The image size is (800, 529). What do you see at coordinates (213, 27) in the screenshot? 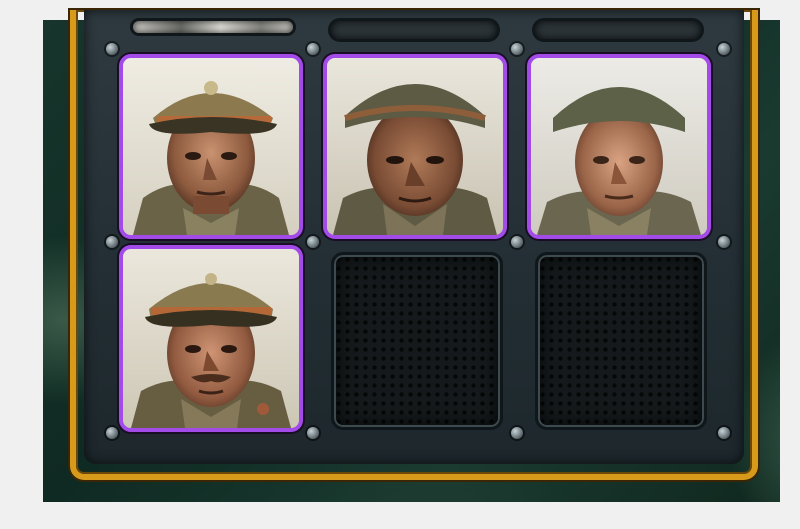
I see `hero-slot-top-left` at bounding box center [213, 27].